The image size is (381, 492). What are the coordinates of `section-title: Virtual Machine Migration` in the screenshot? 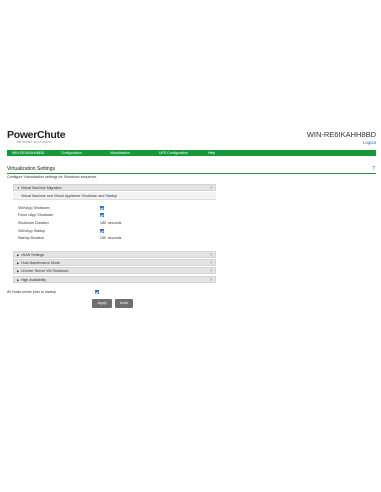 It's located at (41, 188).